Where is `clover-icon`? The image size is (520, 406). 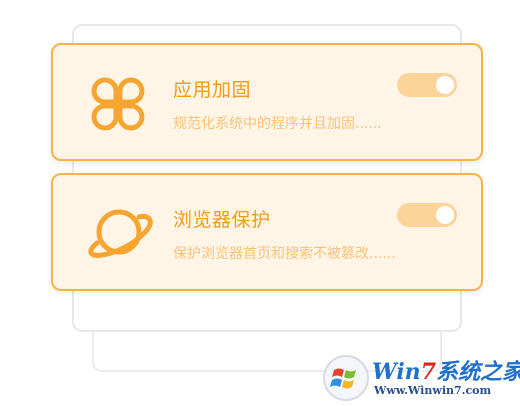
clover-icon is located at coordinates (118, 104).